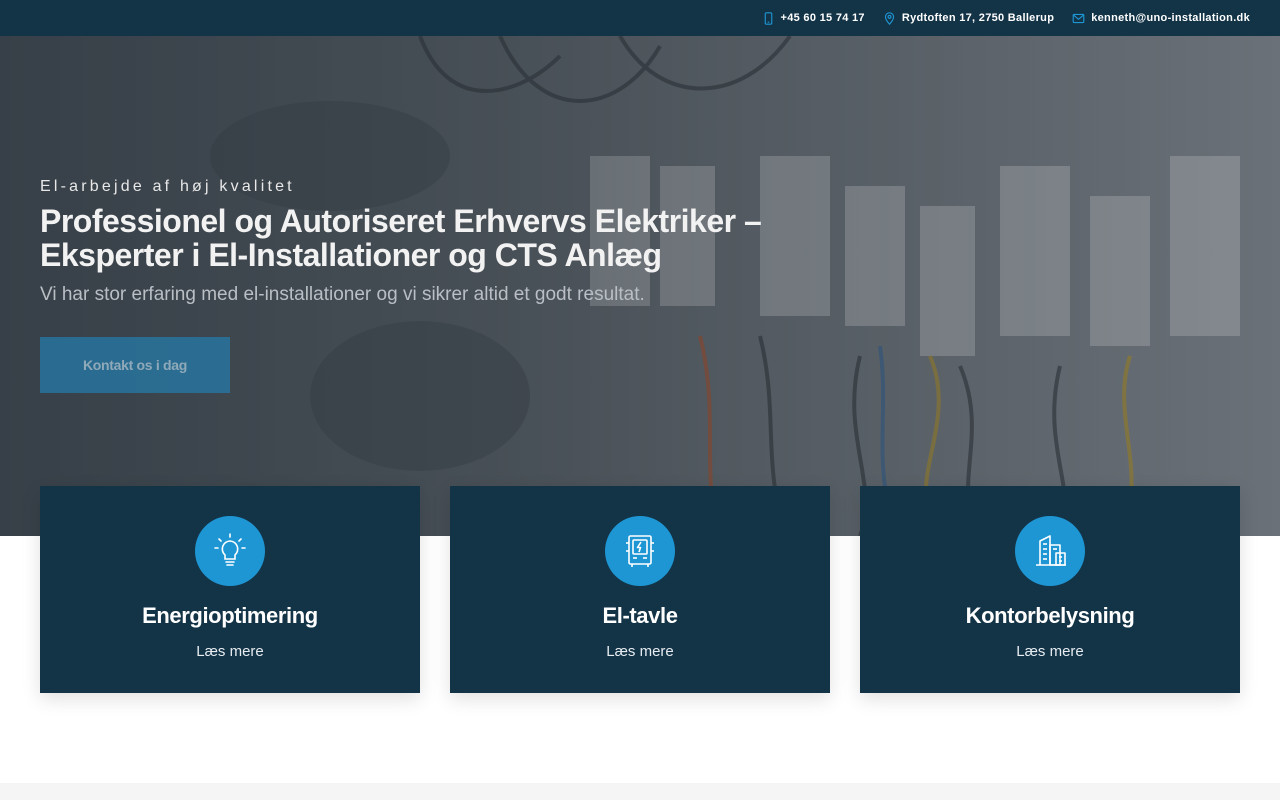  I want to click on service-card-el-tavle: El-tavle Læs mere, so click(640, 589).